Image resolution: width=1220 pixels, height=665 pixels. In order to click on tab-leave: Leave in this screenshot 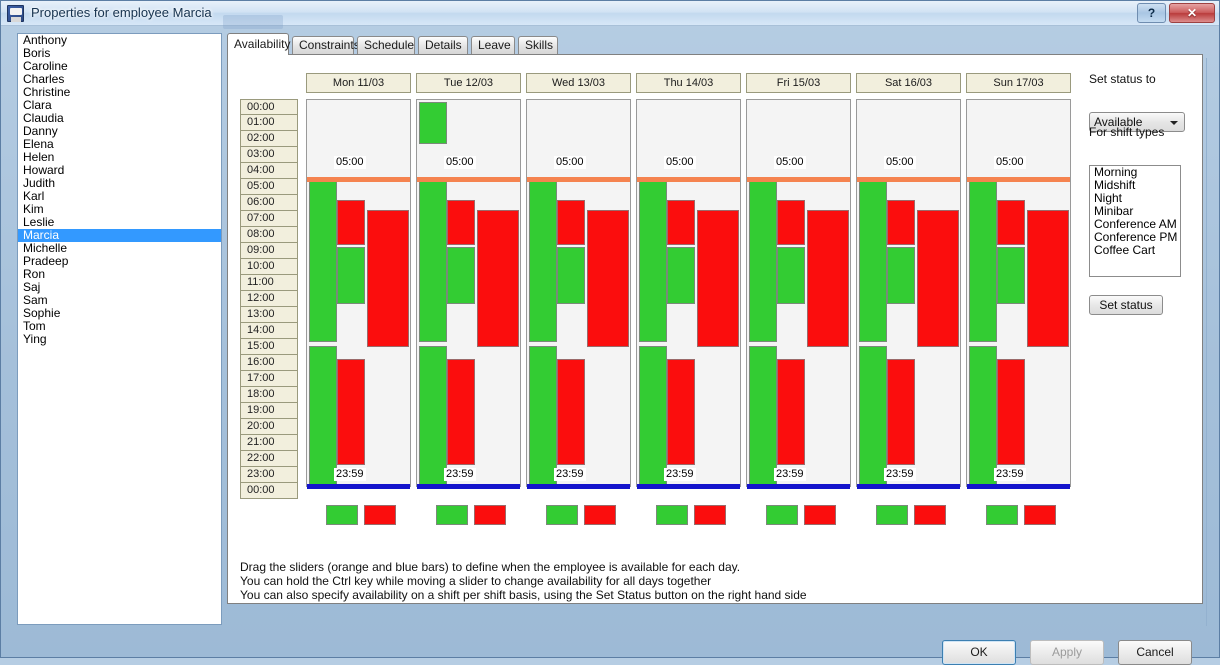, I will do `click(493, 45)`.